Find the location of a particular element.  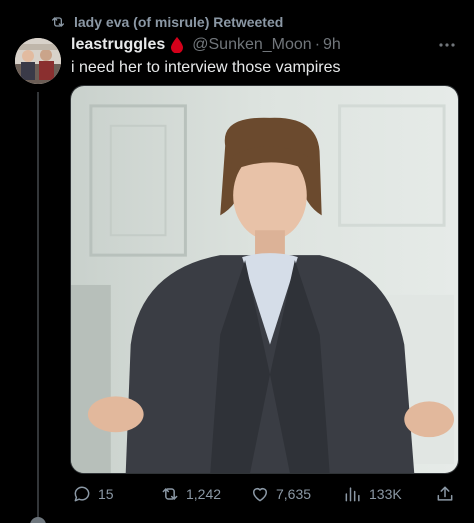

like-count: 7,635 is located at coordinates (294, 494).